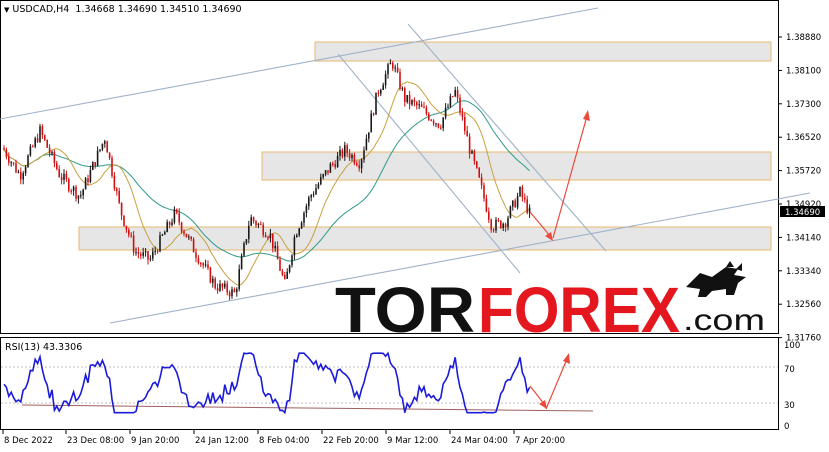 This screenshot has width=829, height=452. Describe the element at coordinates (803, 138) in the screenshot. I see `price-tick-label: 1.36520` at that location.